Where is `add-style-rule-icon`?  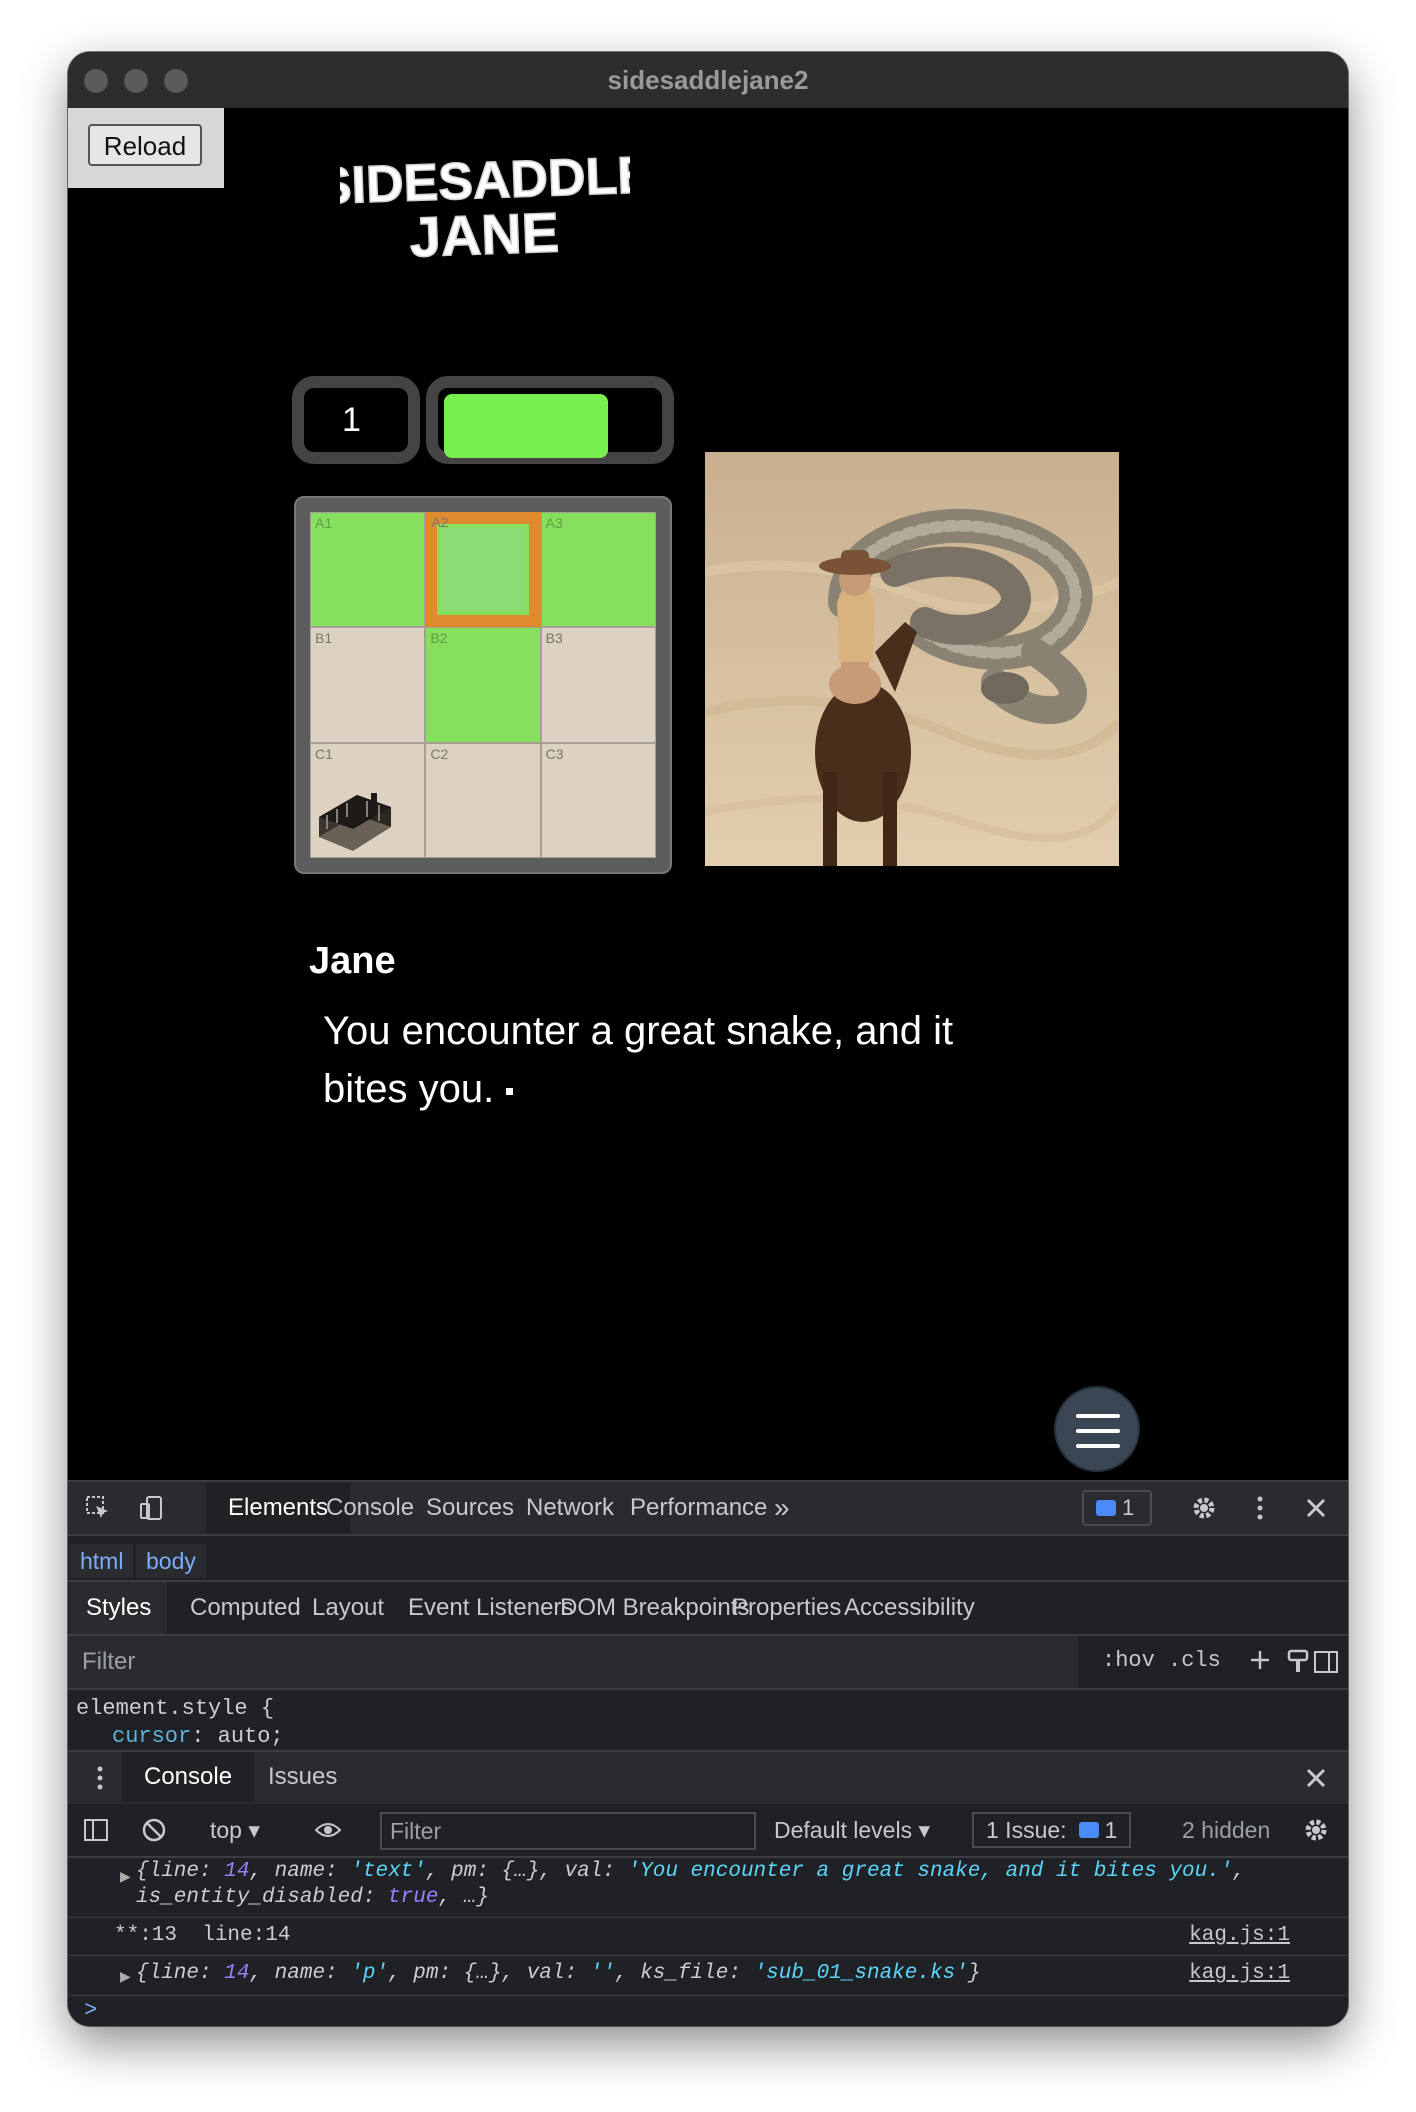 add-style-rule-icon is located at coordinates (1262, 1662).